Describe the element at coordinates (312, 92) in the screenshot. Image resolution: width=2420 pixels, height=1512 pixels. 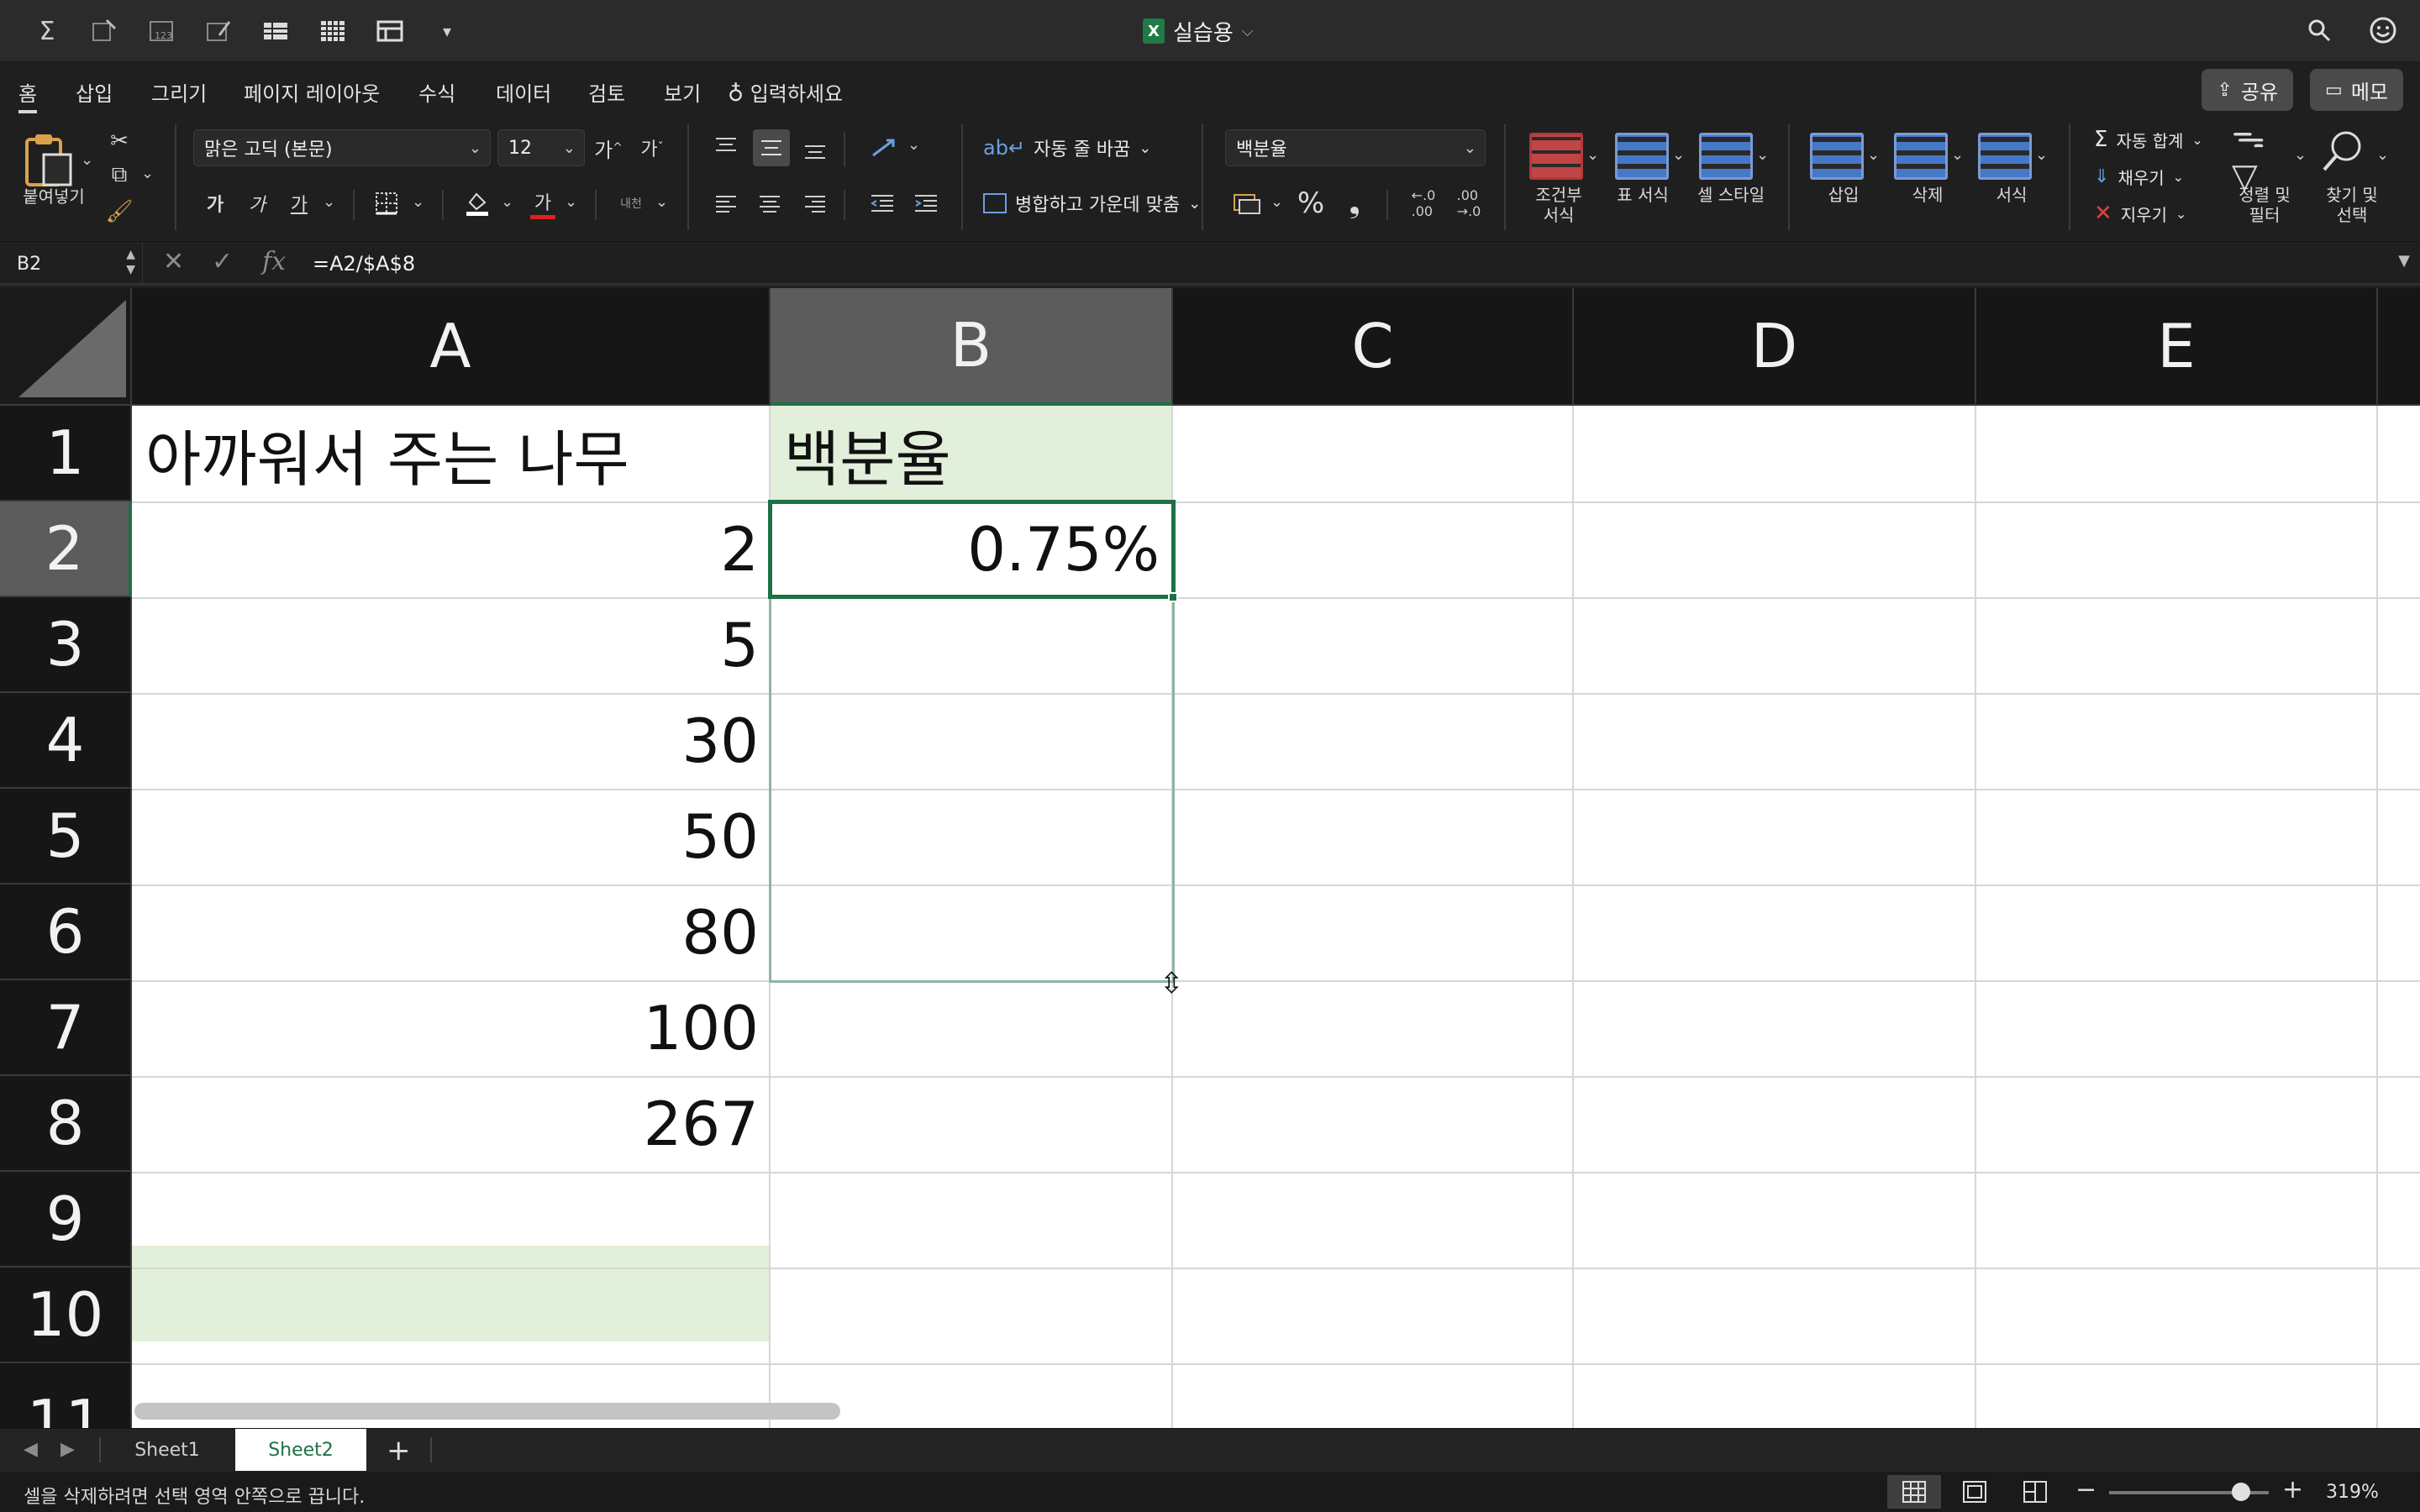
I see `tab-page-layout: 페이지 레이아웃` at that location.